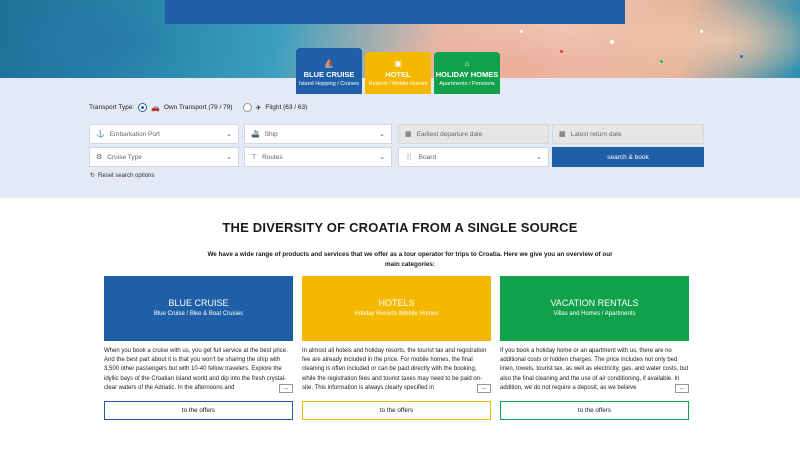 The width and height of the screenshot is (800, 450). What do you see at coordinates (198, 303) in the screenshot?
I see `card-title: BLUE CRUISE` at bounding box center [198, 303].